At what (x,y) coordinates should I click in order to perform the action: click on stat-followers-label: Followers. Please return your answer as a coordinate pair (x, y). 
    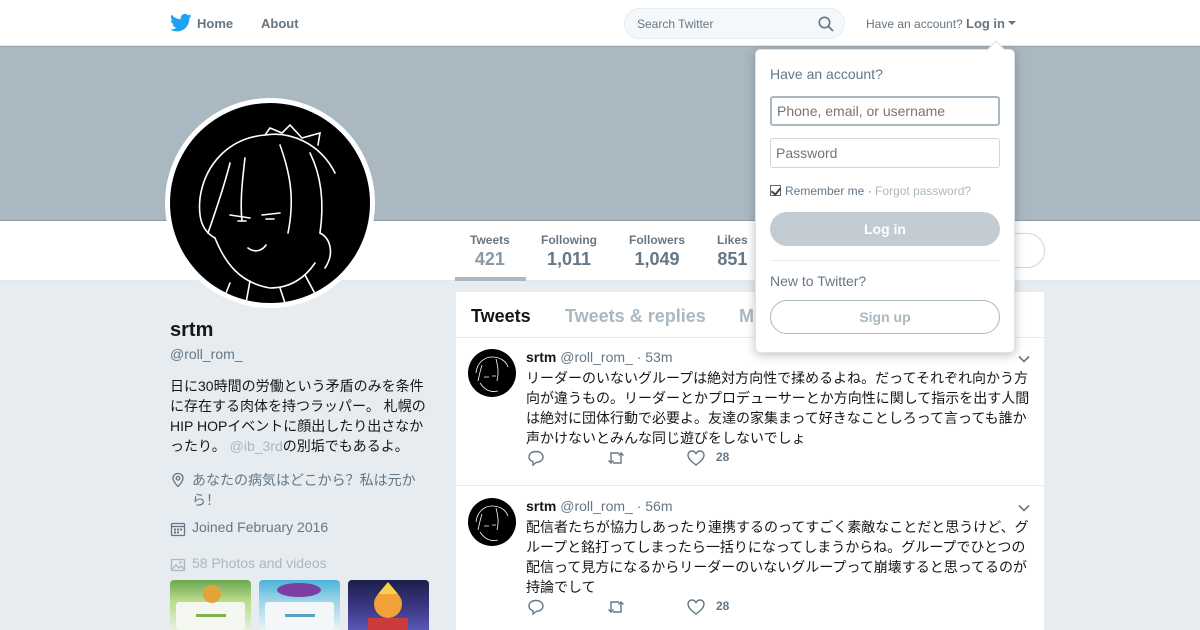
    Looking at the image, I should click on (657, 240).